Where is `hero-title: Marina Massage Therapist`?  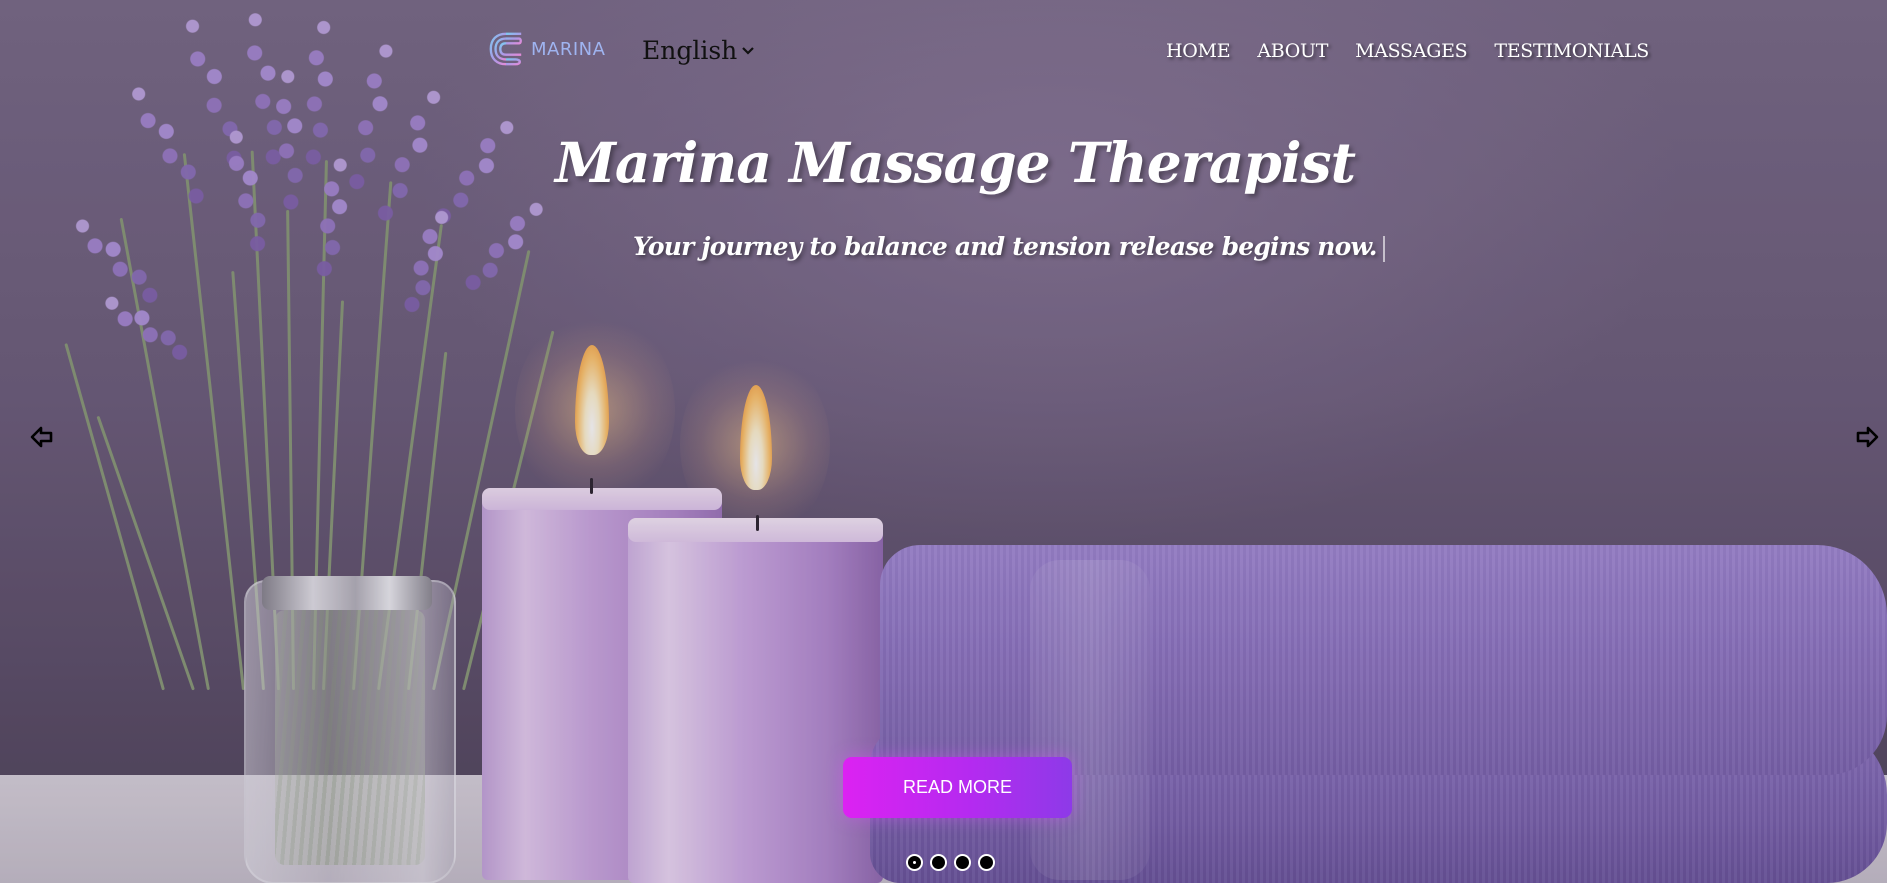 hero-title: Marina Massage Therapist is located at coordinates (955, 162).